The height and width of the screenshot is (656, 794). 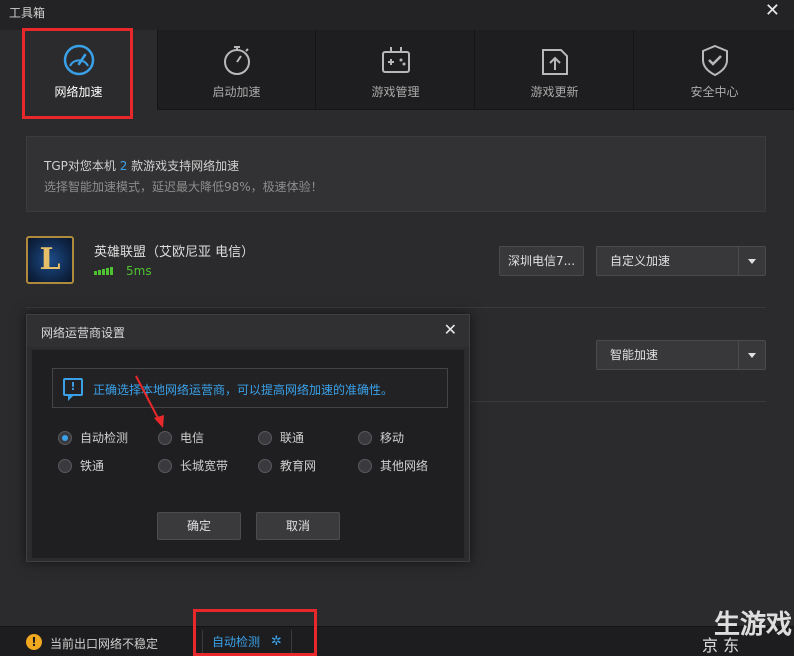 What do you see at coordinates (243, 390) in the screenshot?
I see `tip-text: 正确选择本地网络运营商，可以提高网络加速的准确性。` at bounding box center [243, 390].